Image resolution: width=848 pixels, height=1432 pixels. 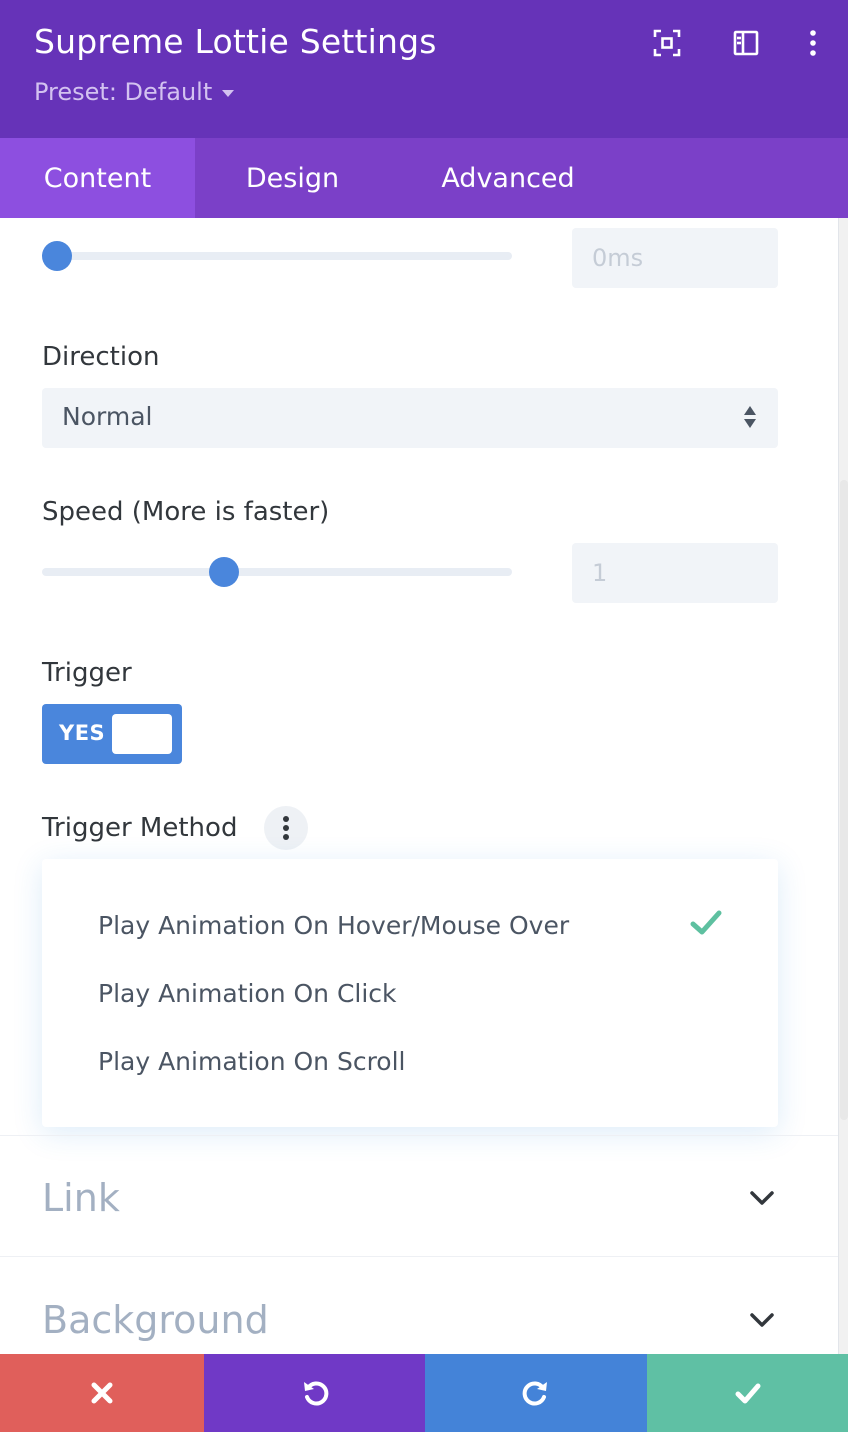 What do you see at coordinates (277, 256) in the screenshot?
I see `delay-slider-track` at bounding box center [277, 256].